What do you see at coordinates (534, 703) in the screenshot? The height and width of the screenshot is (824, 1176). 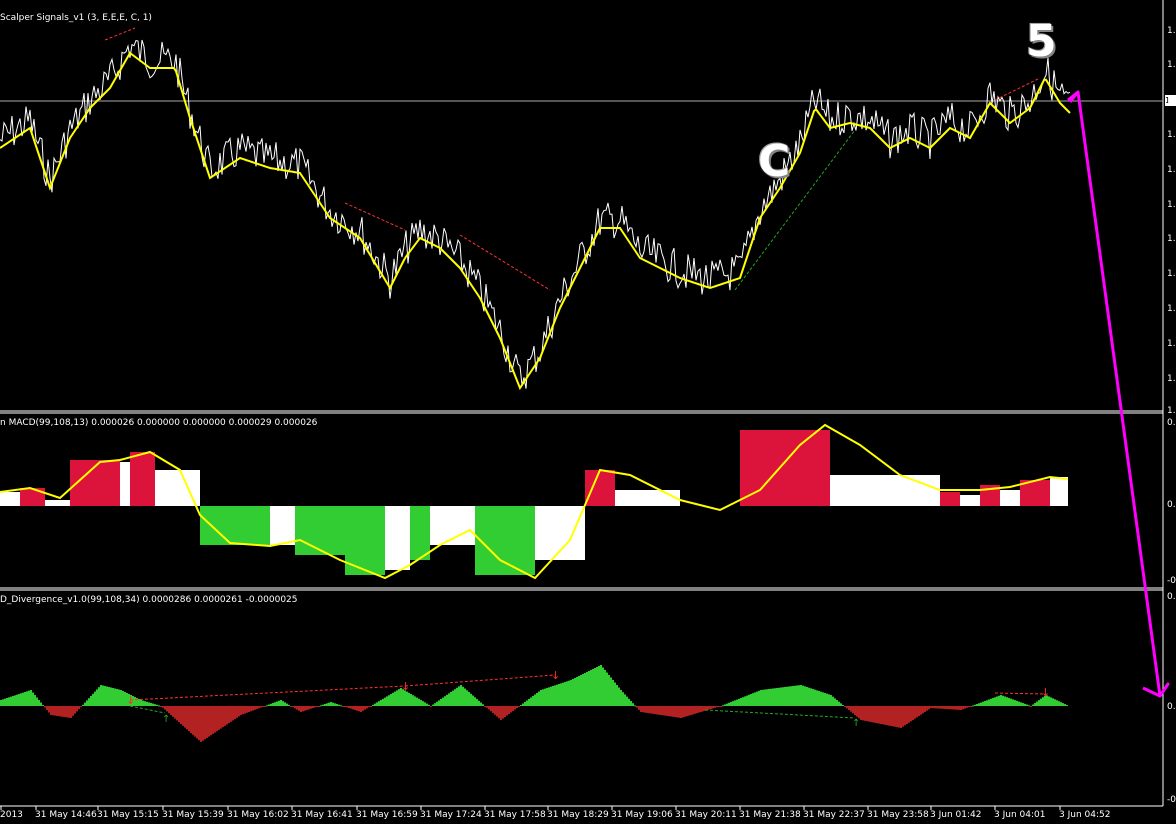 I see `divergence-pane: ↓ ↓ ↓ ↓ ↑ ↑` at bounding box center [534, 703].